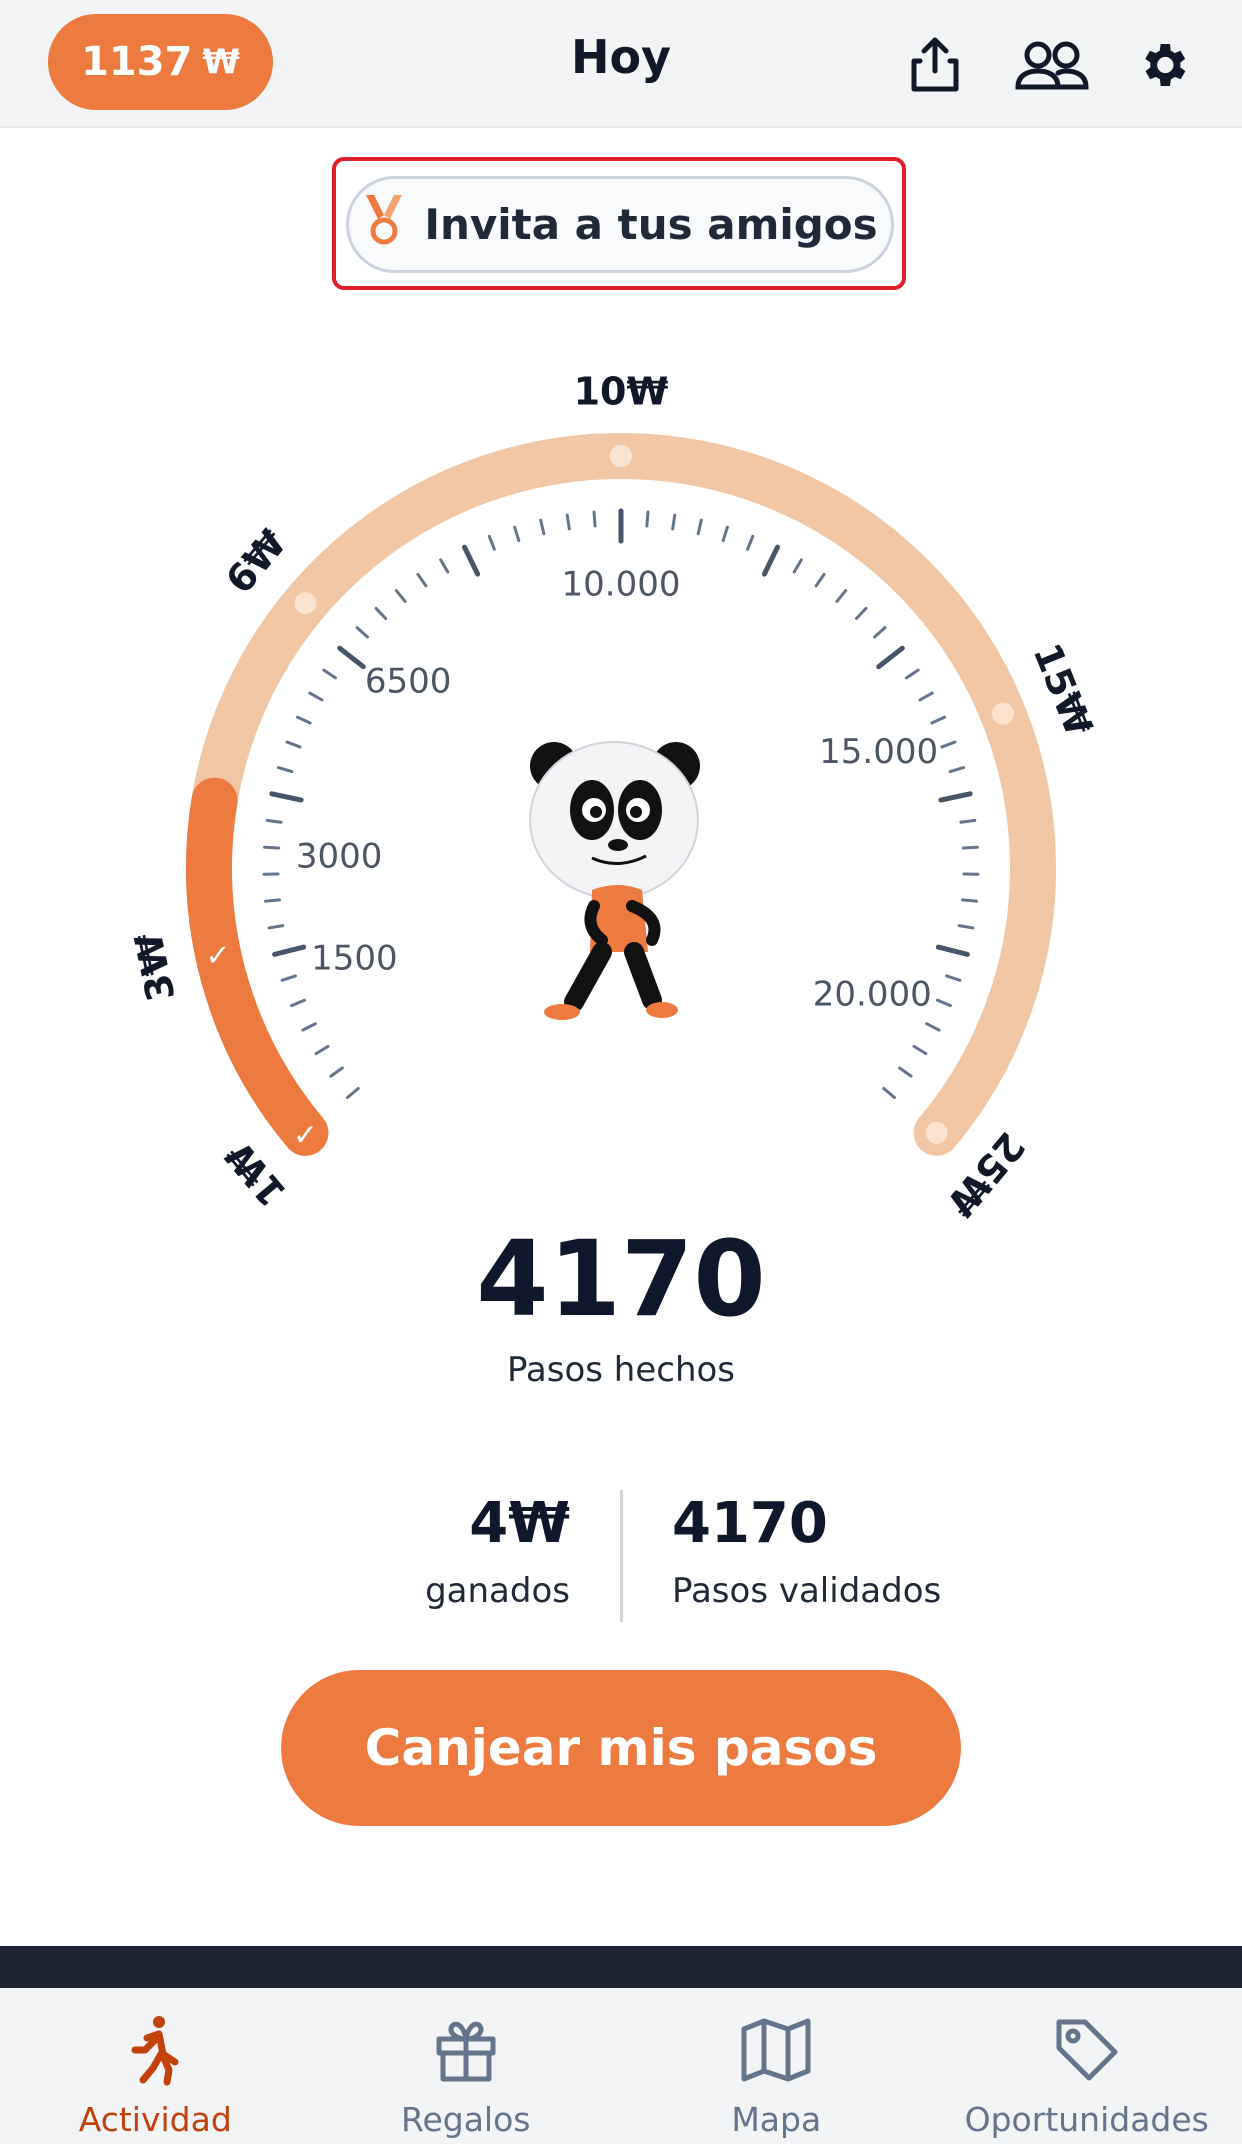  Describe the element at coordinates (621, 64) in the screenshot. I see `top-bar: 1137 ₩ Hoy` at that location.